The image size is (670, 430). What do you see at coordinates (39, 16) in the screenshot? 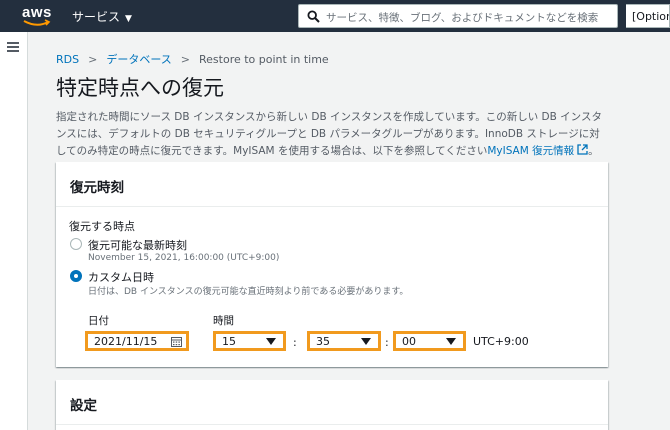
I see `aws-logo: aws` at bounding box center [39, 16].